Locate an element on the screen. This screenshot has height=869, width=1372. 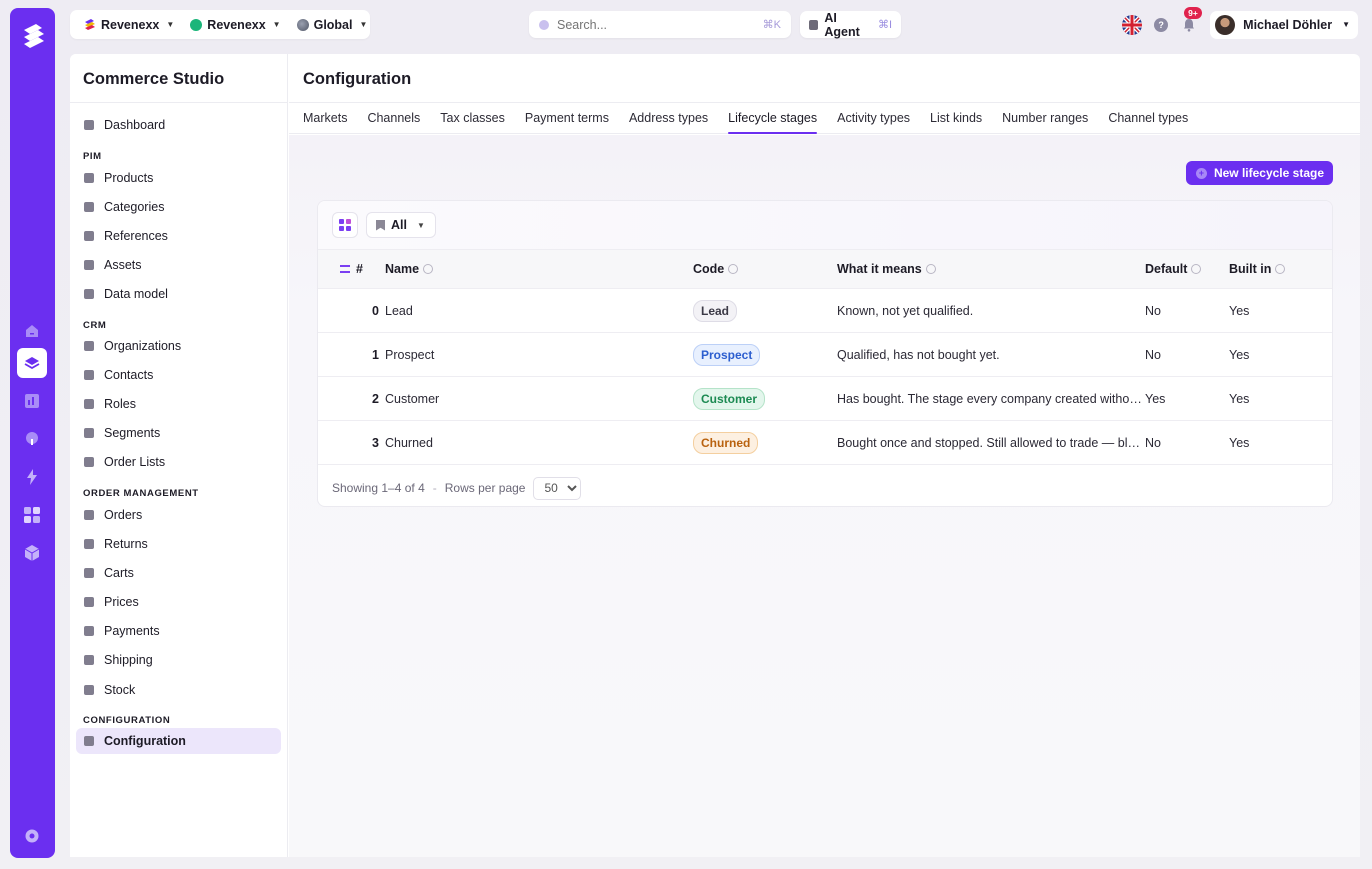
code-badge: Churned is located at coordinates (726, 442).